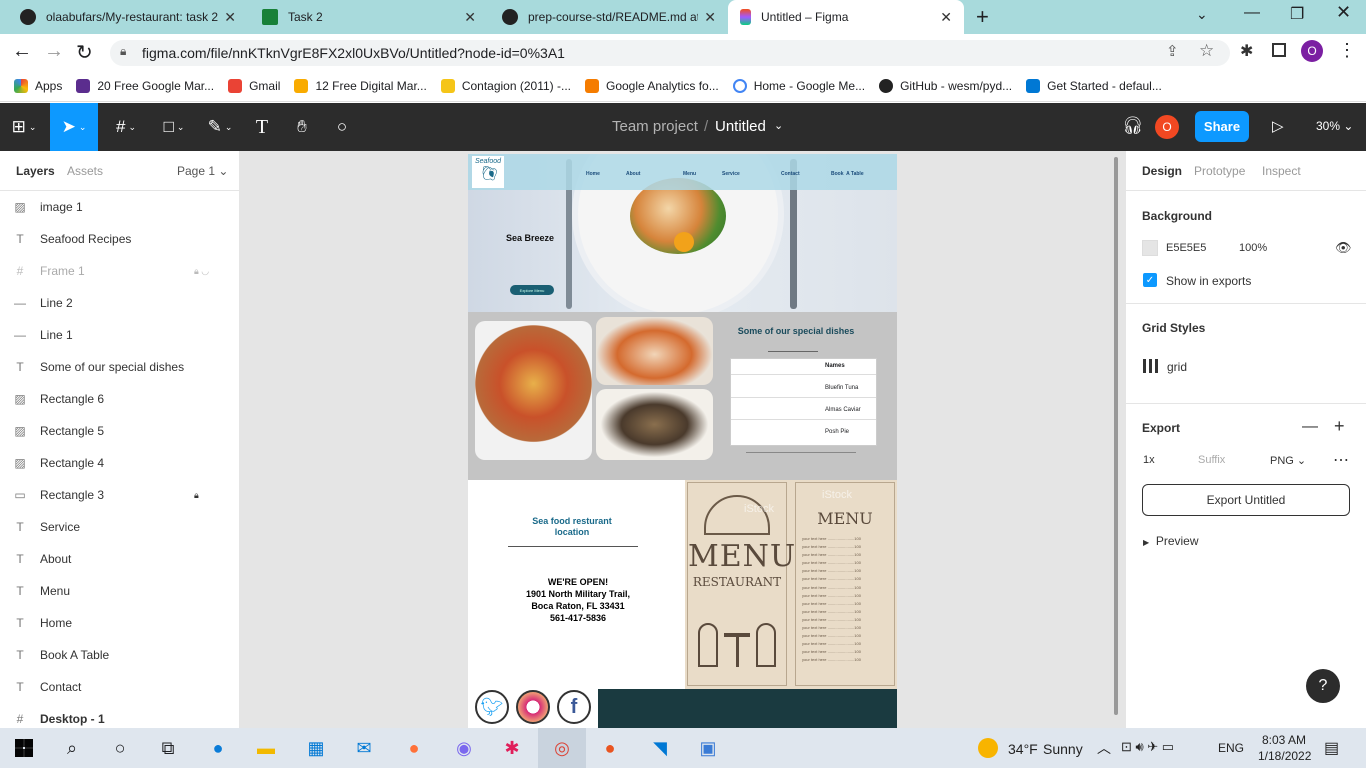 The width and height of the screenshot is (1366, 768). I want to click on menu-kebab-icon: ⋮, so click(1347, 50).